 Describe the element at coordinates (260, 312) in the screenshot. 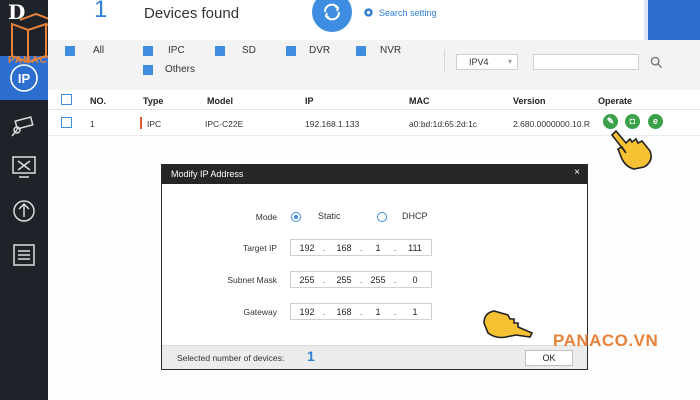

I see `gateway-label: Gateway` at that location.